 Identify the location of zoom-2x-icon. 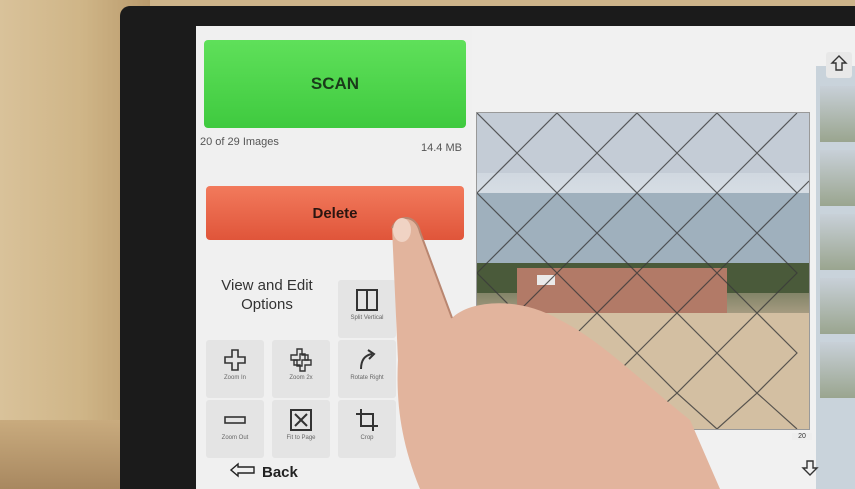
(301, 360).